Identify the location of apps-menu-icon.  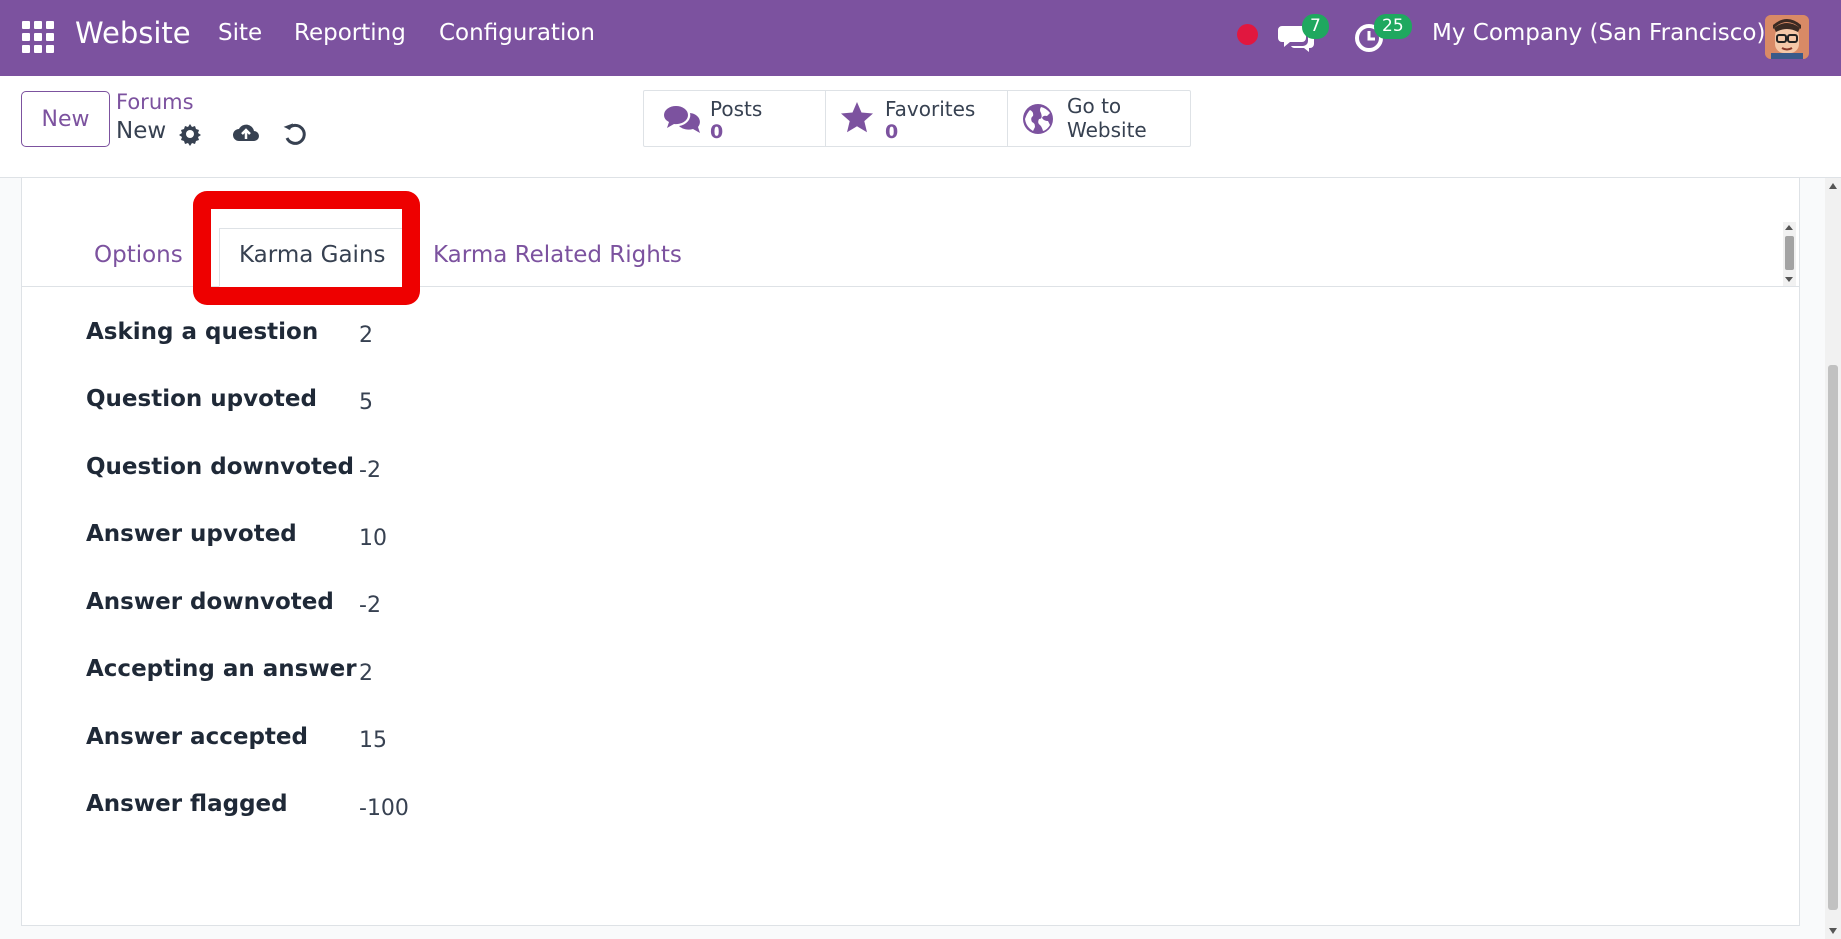
(38, 37).